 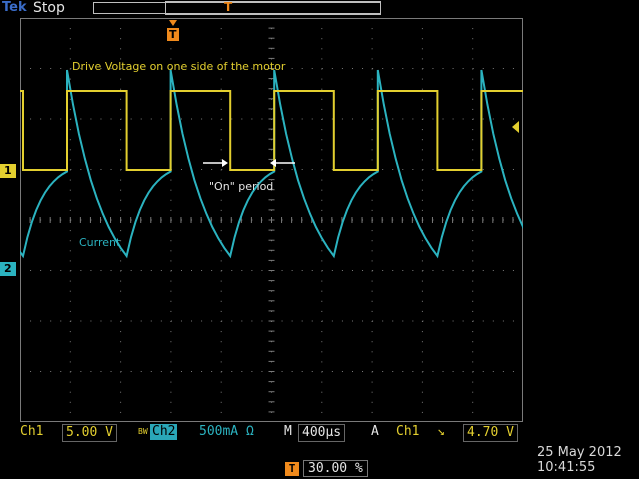 What do you see at coordinates (226, 432) in the screenshot?
I see `ch2-scale-readout: 500mA Ω` at bounding box center [226, 432].